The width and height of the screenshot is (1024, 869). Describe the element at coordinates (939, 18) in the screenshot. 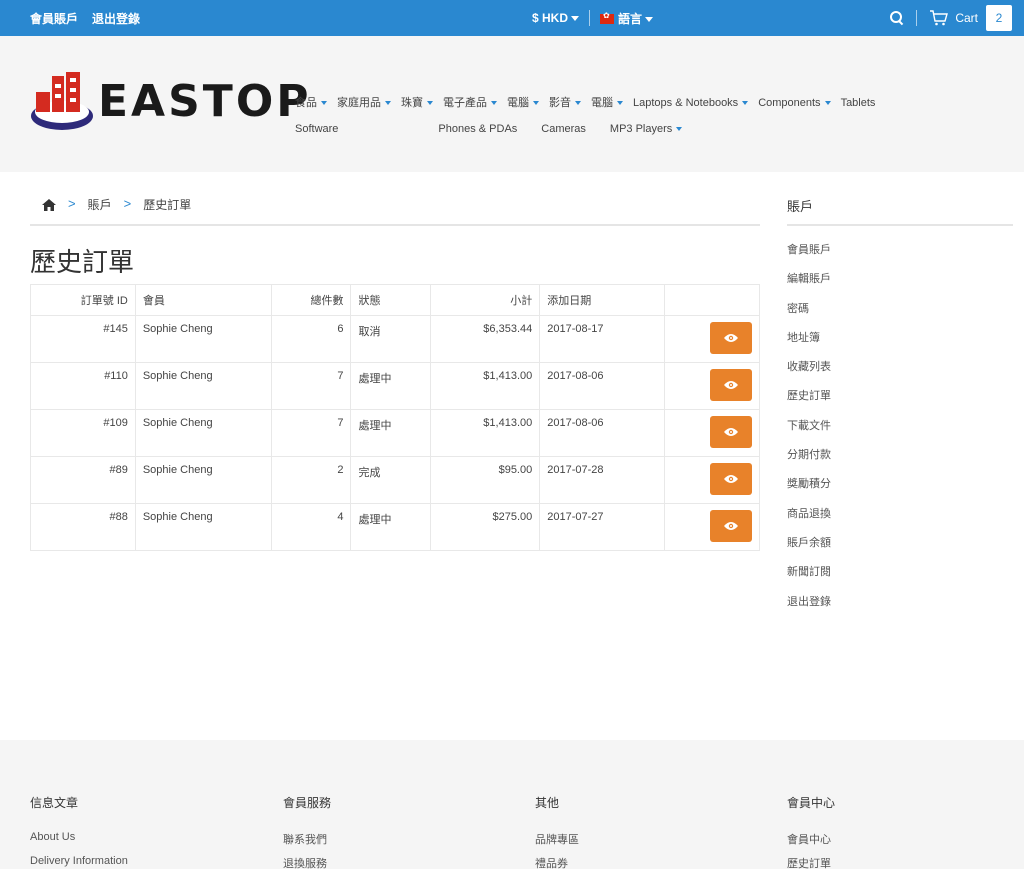

I see `cart-icon` at that location.